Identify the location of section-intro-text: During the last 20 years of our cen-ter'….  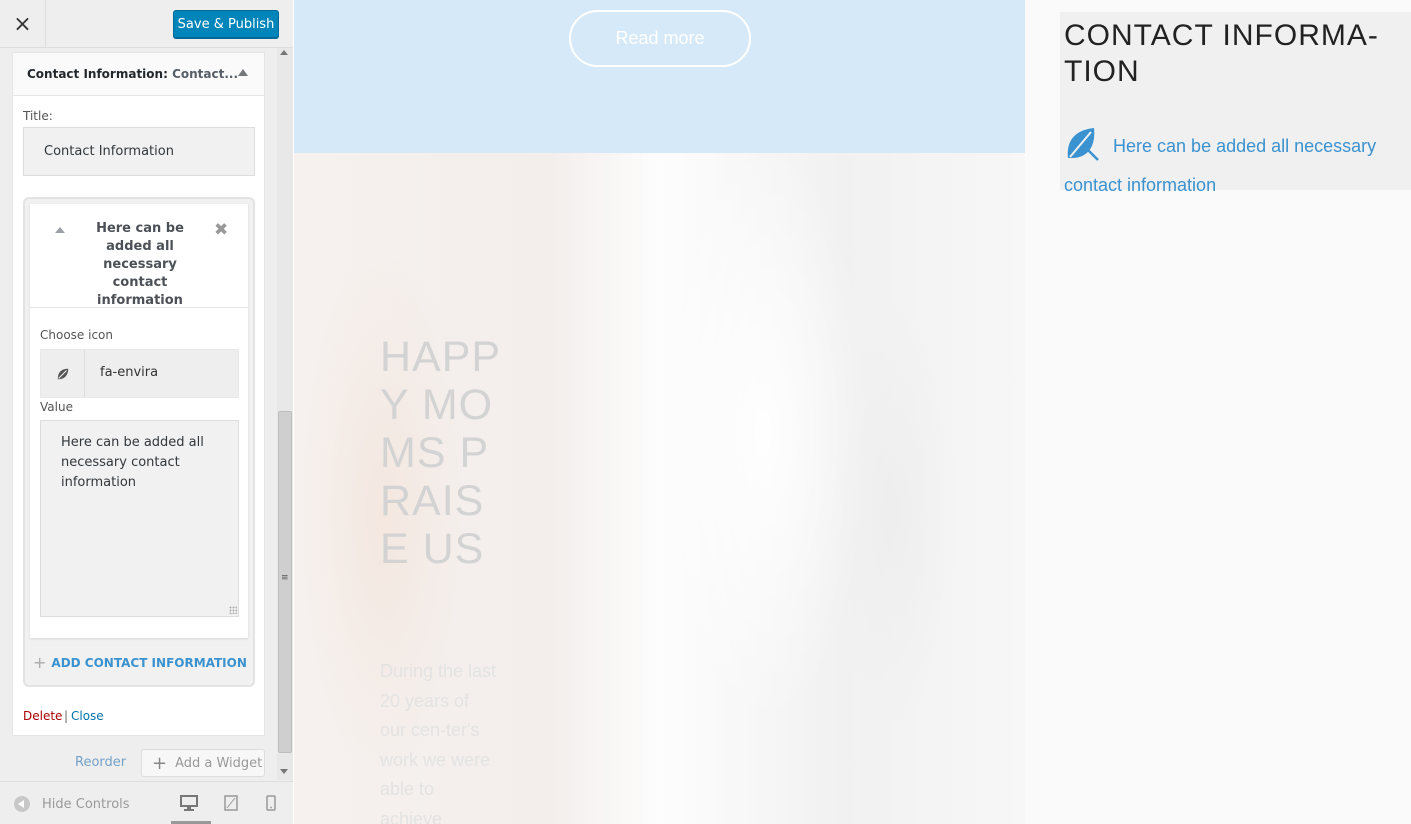
(438, 742).